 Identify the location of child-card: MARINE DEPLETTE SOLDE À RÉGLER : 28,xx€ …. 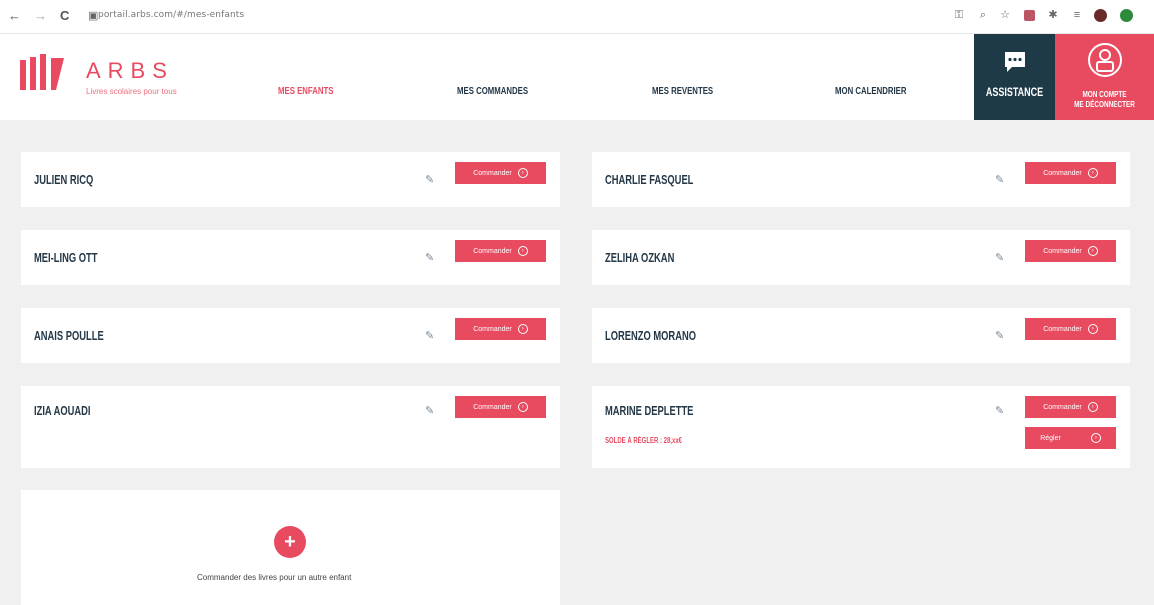
(861, 427).